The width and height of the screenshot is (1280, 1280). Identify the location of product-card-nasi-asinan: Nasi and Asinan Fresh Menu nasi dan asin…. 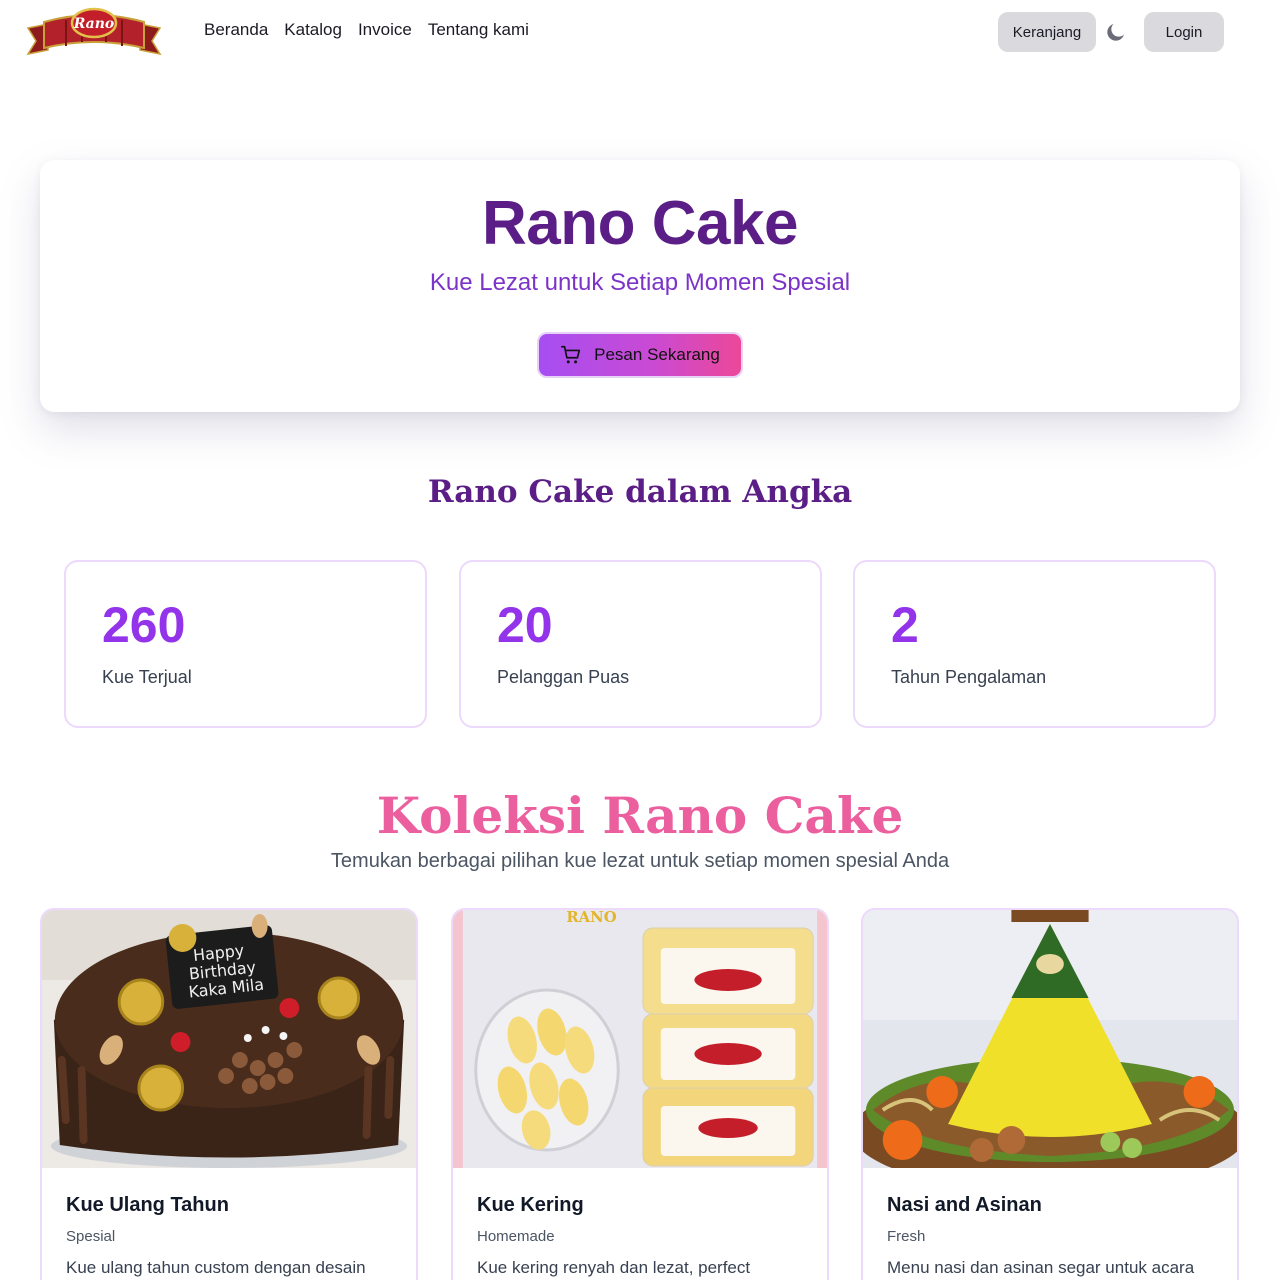
(1050, 1094).